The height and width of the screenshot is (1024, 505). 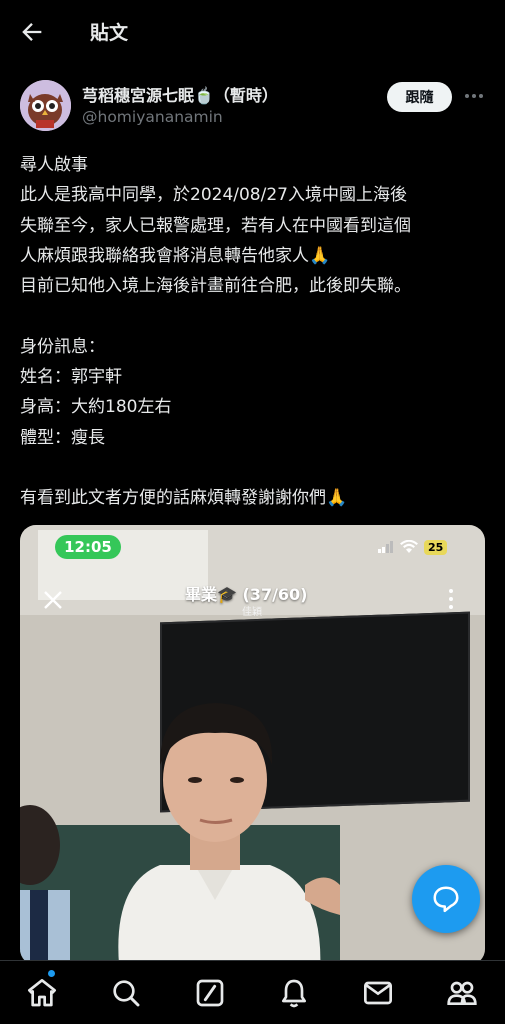 What do you see at coordinates (229, 834) in the screenshot?
I see `person-figure` at bounding box center [229, 834].